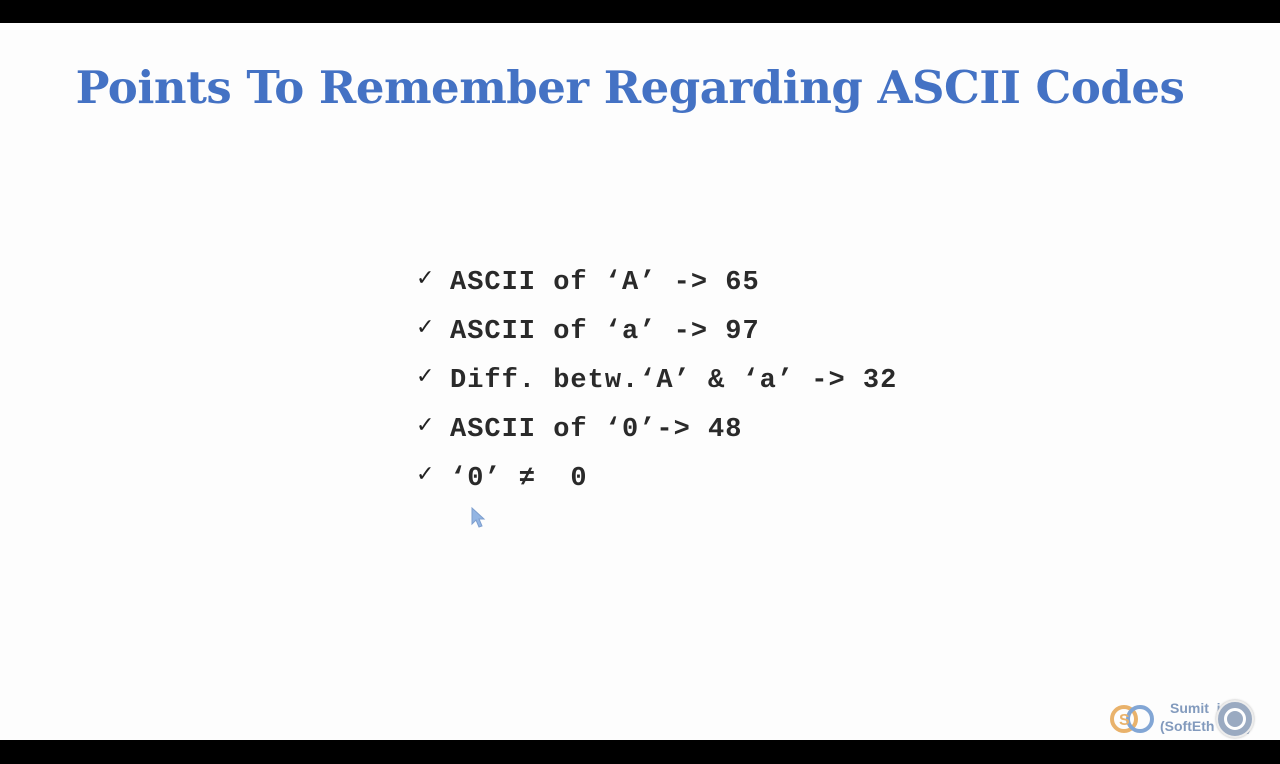 The image size is (1280, 764). Describe the element at coordinates (1124, 720) in the screenshot. I see `svg-text: S` at that location.